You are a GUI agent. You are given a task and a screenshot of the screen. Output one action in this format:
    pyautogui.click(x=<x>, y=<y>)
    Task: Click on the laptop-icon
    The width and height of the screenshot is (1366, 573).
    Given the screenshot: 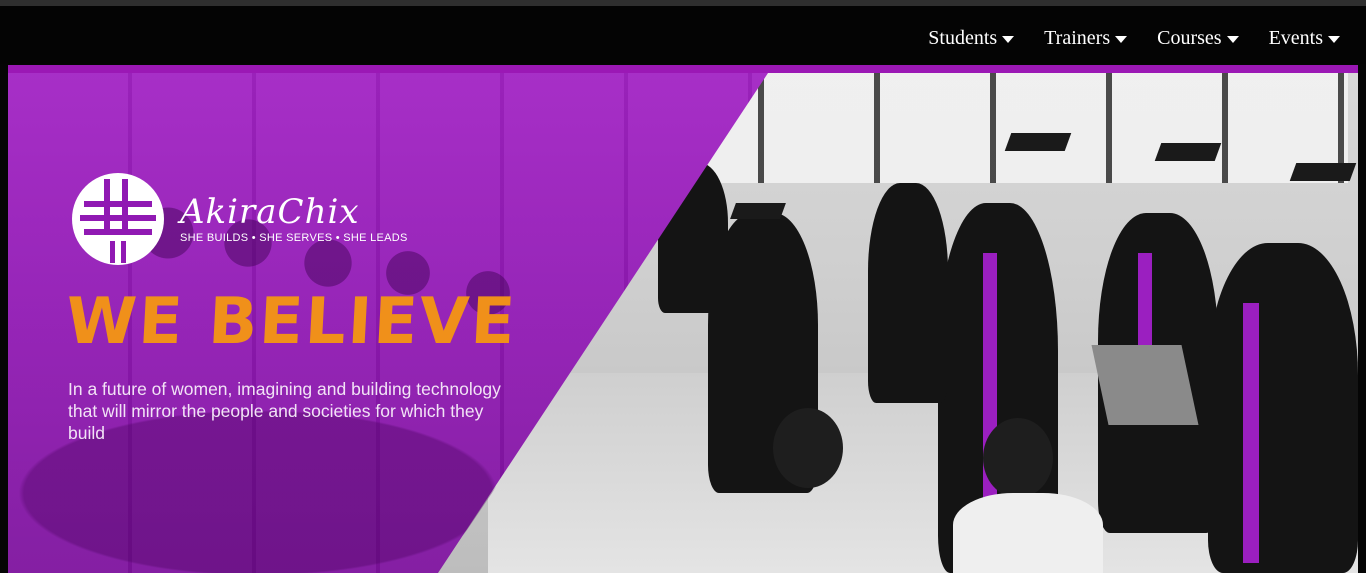 What is the action you would take?
    pyautogui.click(x=1145, y=385)
    